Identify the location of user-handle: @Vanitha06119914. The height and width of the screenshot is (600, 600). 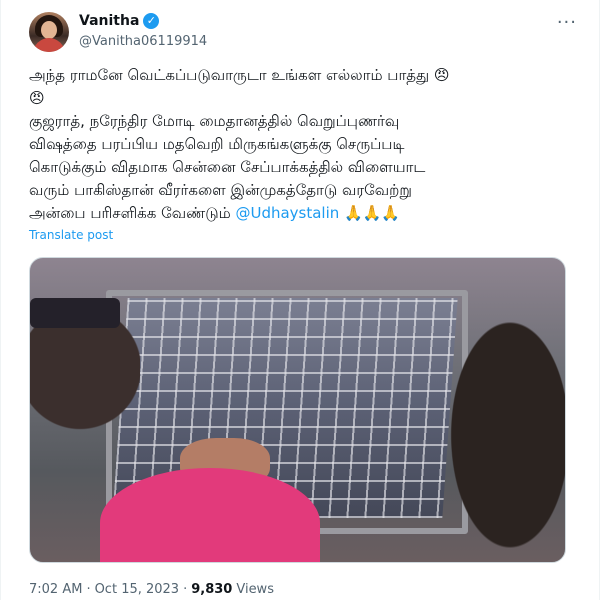
(143, 41).